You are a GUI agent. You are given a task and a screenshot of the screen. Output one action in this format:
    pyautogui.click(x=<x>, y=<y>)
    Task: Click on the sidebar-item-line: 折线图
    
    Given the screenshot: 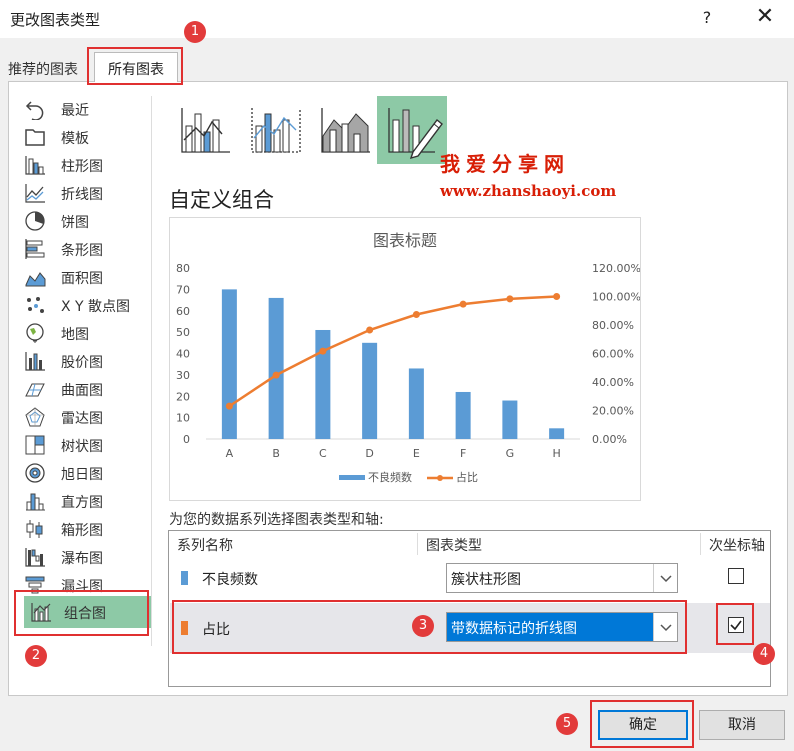 What is the action you would take?
    pyautogui.click(x=87, y=193)
    